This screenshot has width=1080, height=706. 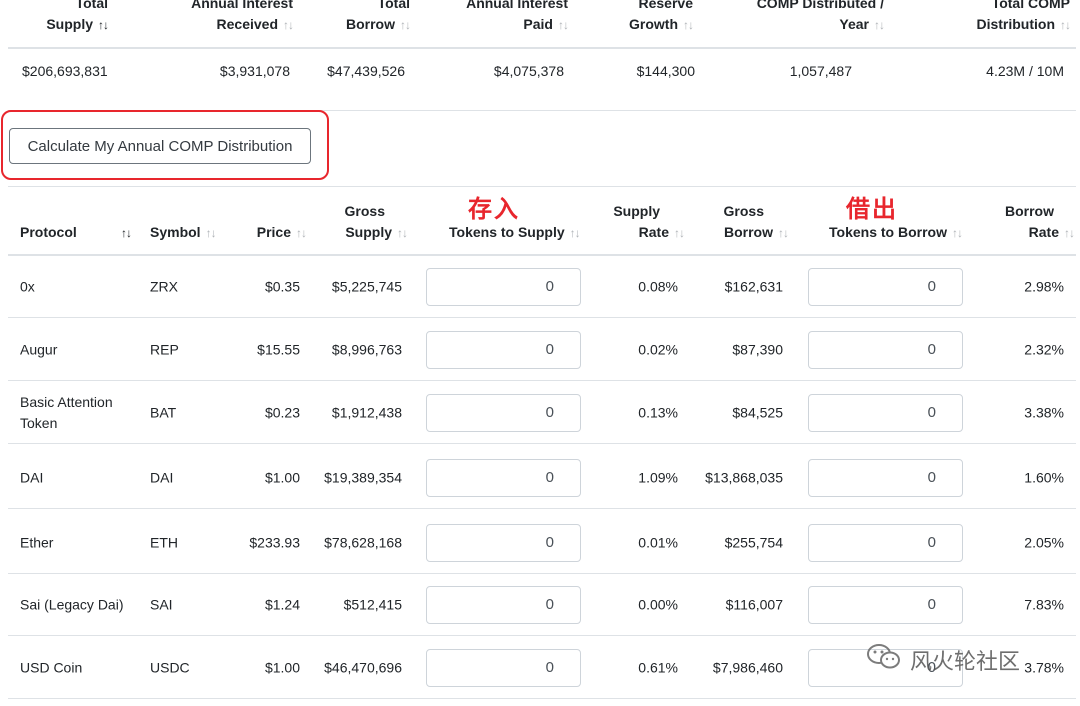 What do you see at coordinates (247, 24) in the screenshot?
I see `header-line: Received` at bounding box center [247, 24].